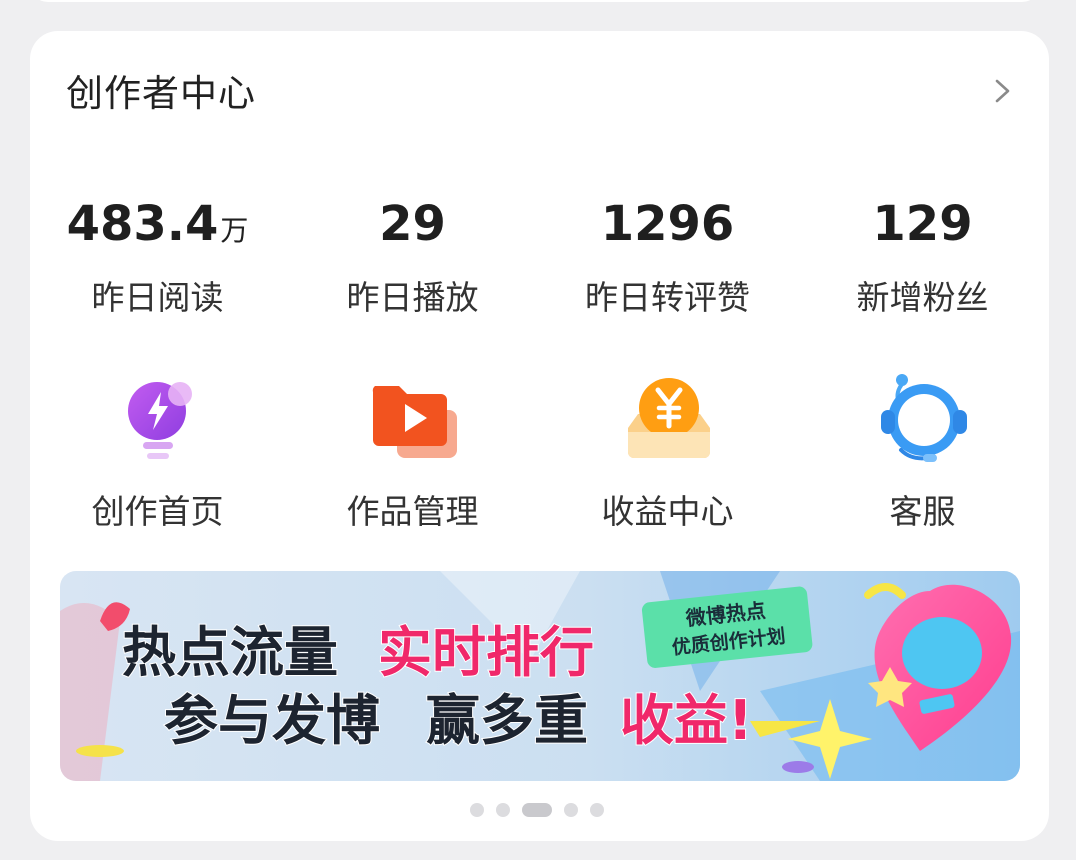 The height and width of the screenshot is (860, 1076). Describe the element at coordinates (230, 652) in the screenshot. I see `banner-headline-1a: 热点流量` at that location.